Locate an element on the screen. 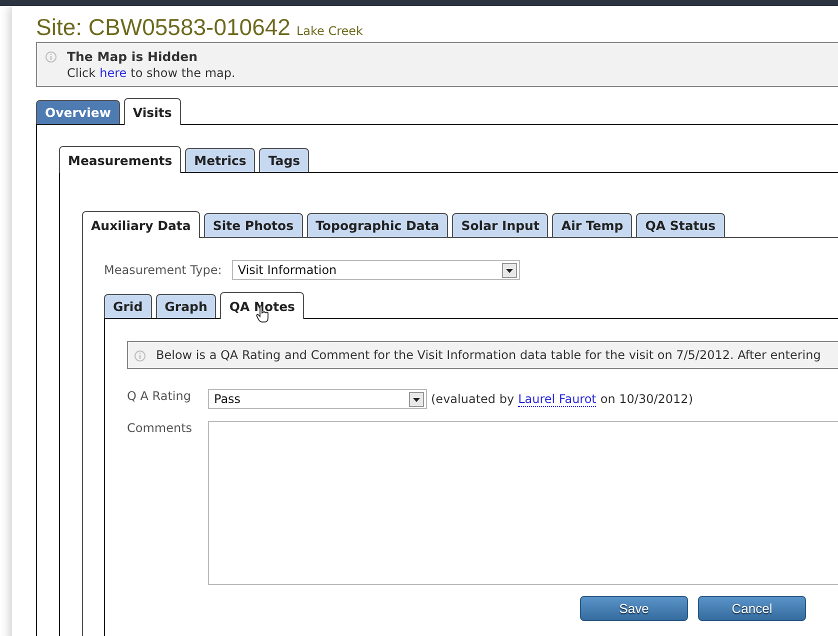  tab: Visits is located at coordinates (152, 111).